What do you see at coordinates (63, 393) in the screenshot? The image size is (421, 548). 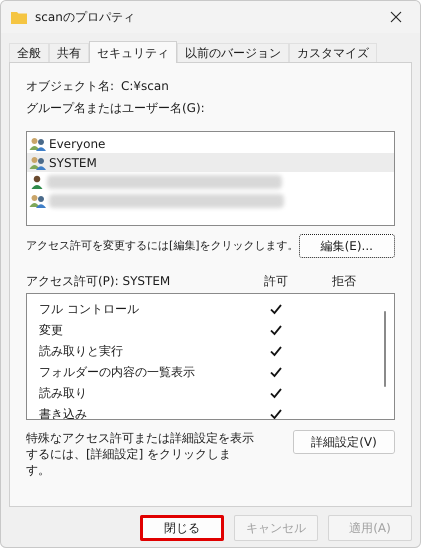 I see `permission-name: 読み取り` at bounding box center [63, 393].